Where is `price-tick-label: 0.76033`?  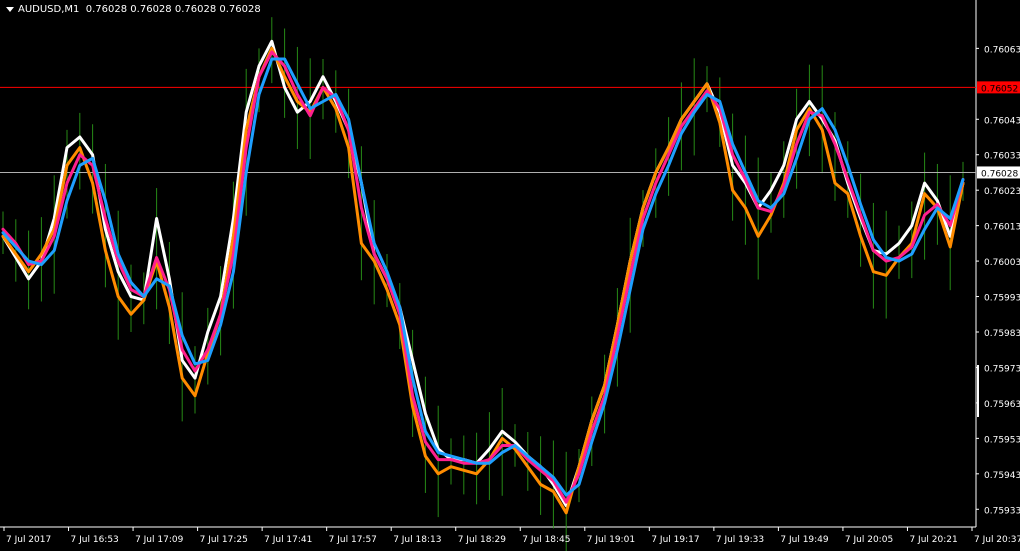
price-tick-label: 0.76033 is located at coordinates (1002, 157).